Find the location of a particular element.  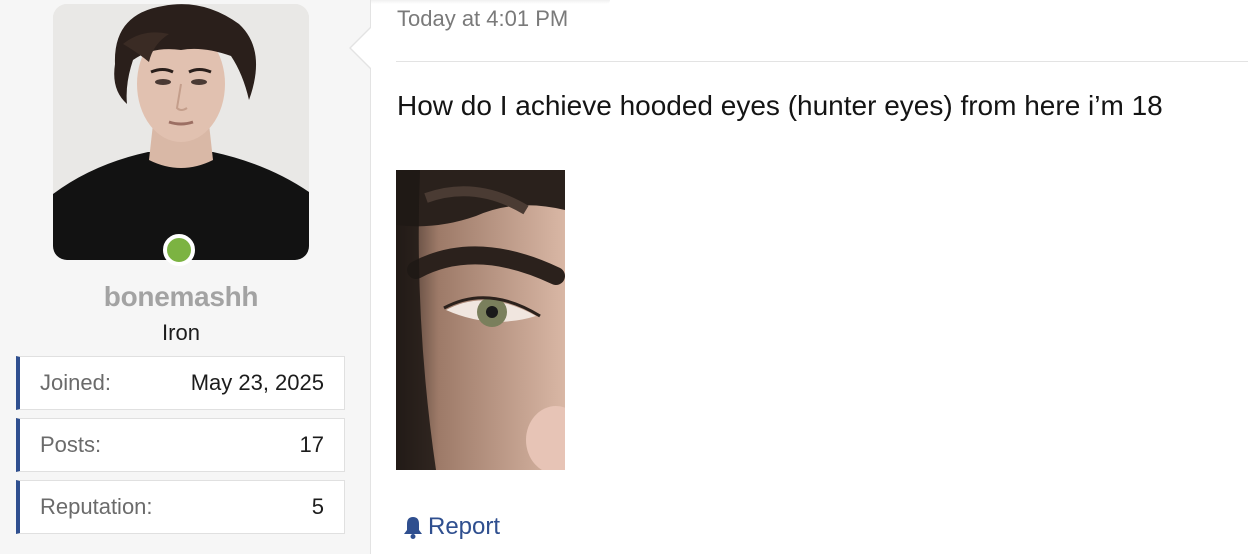

attached-image is located at coordinates (480, 320).